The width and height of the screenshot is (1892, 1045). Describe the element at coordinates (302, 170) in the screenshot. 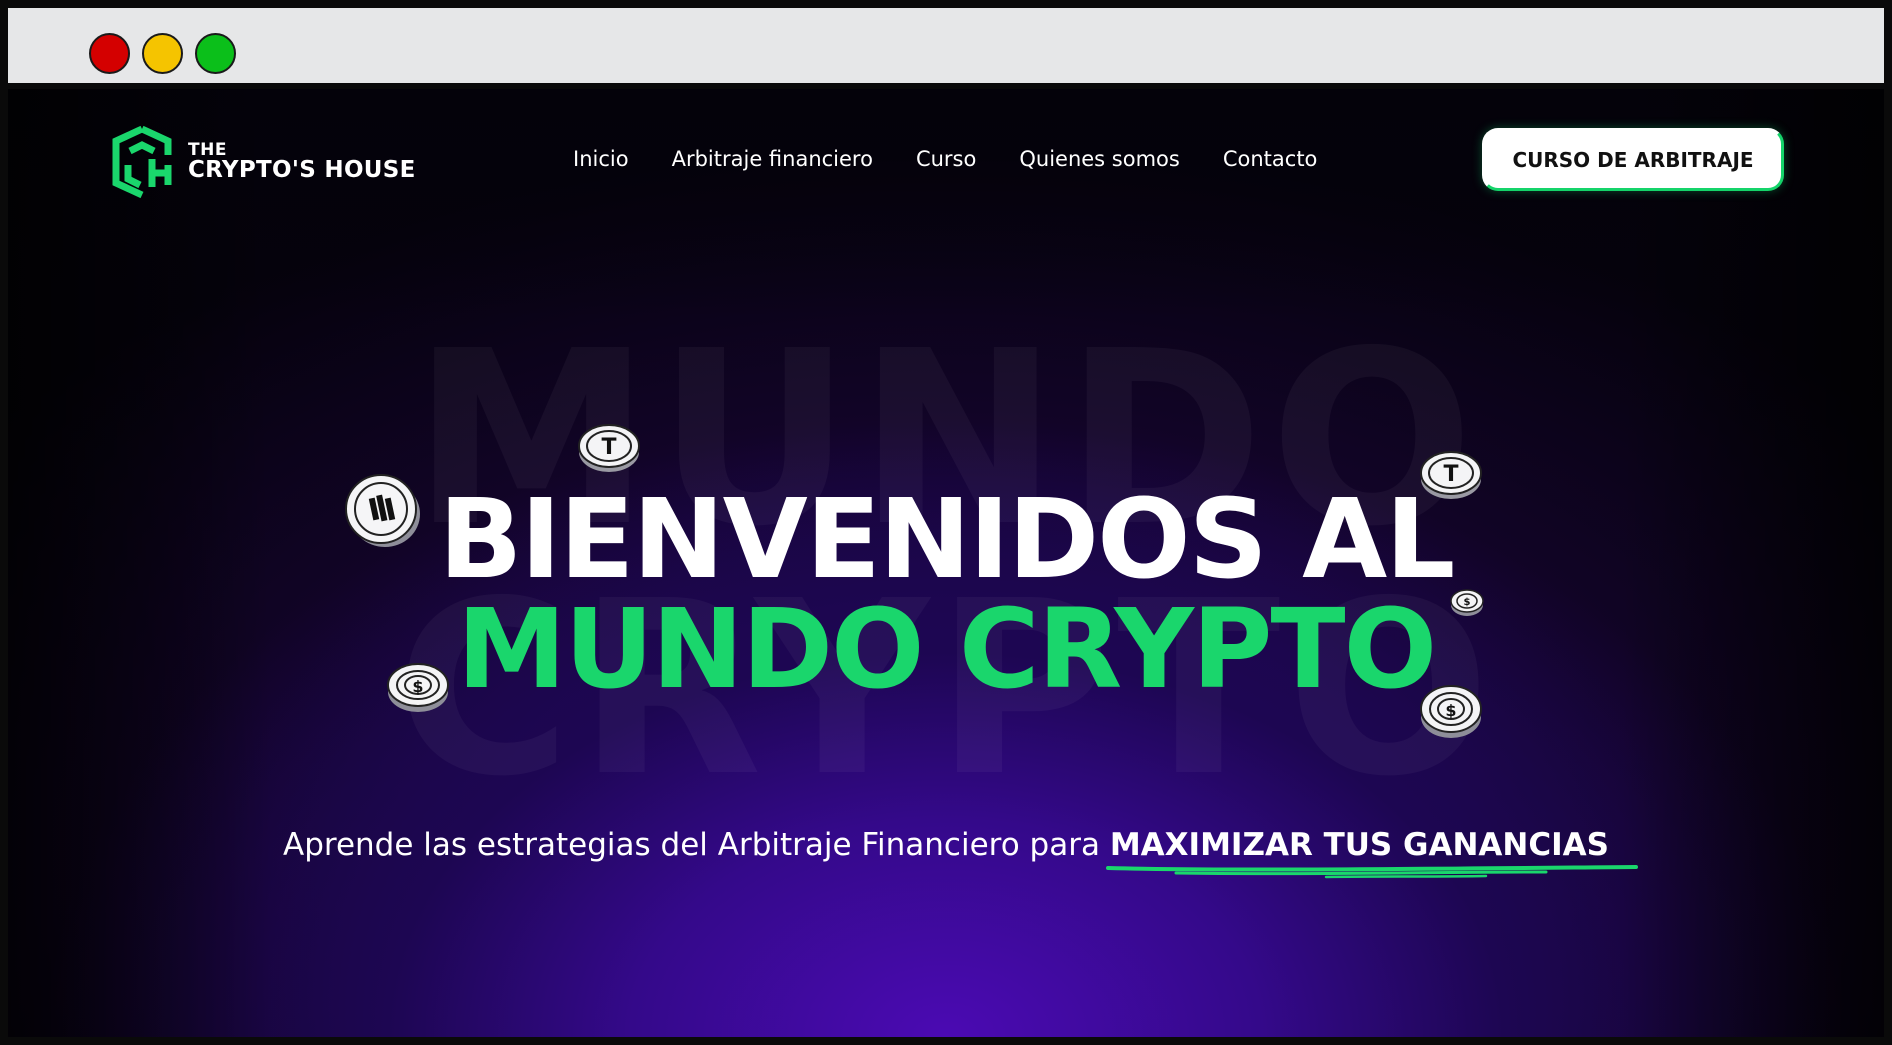

I see `brand-line-2: CRYPTO'S HOUSE` at that location.